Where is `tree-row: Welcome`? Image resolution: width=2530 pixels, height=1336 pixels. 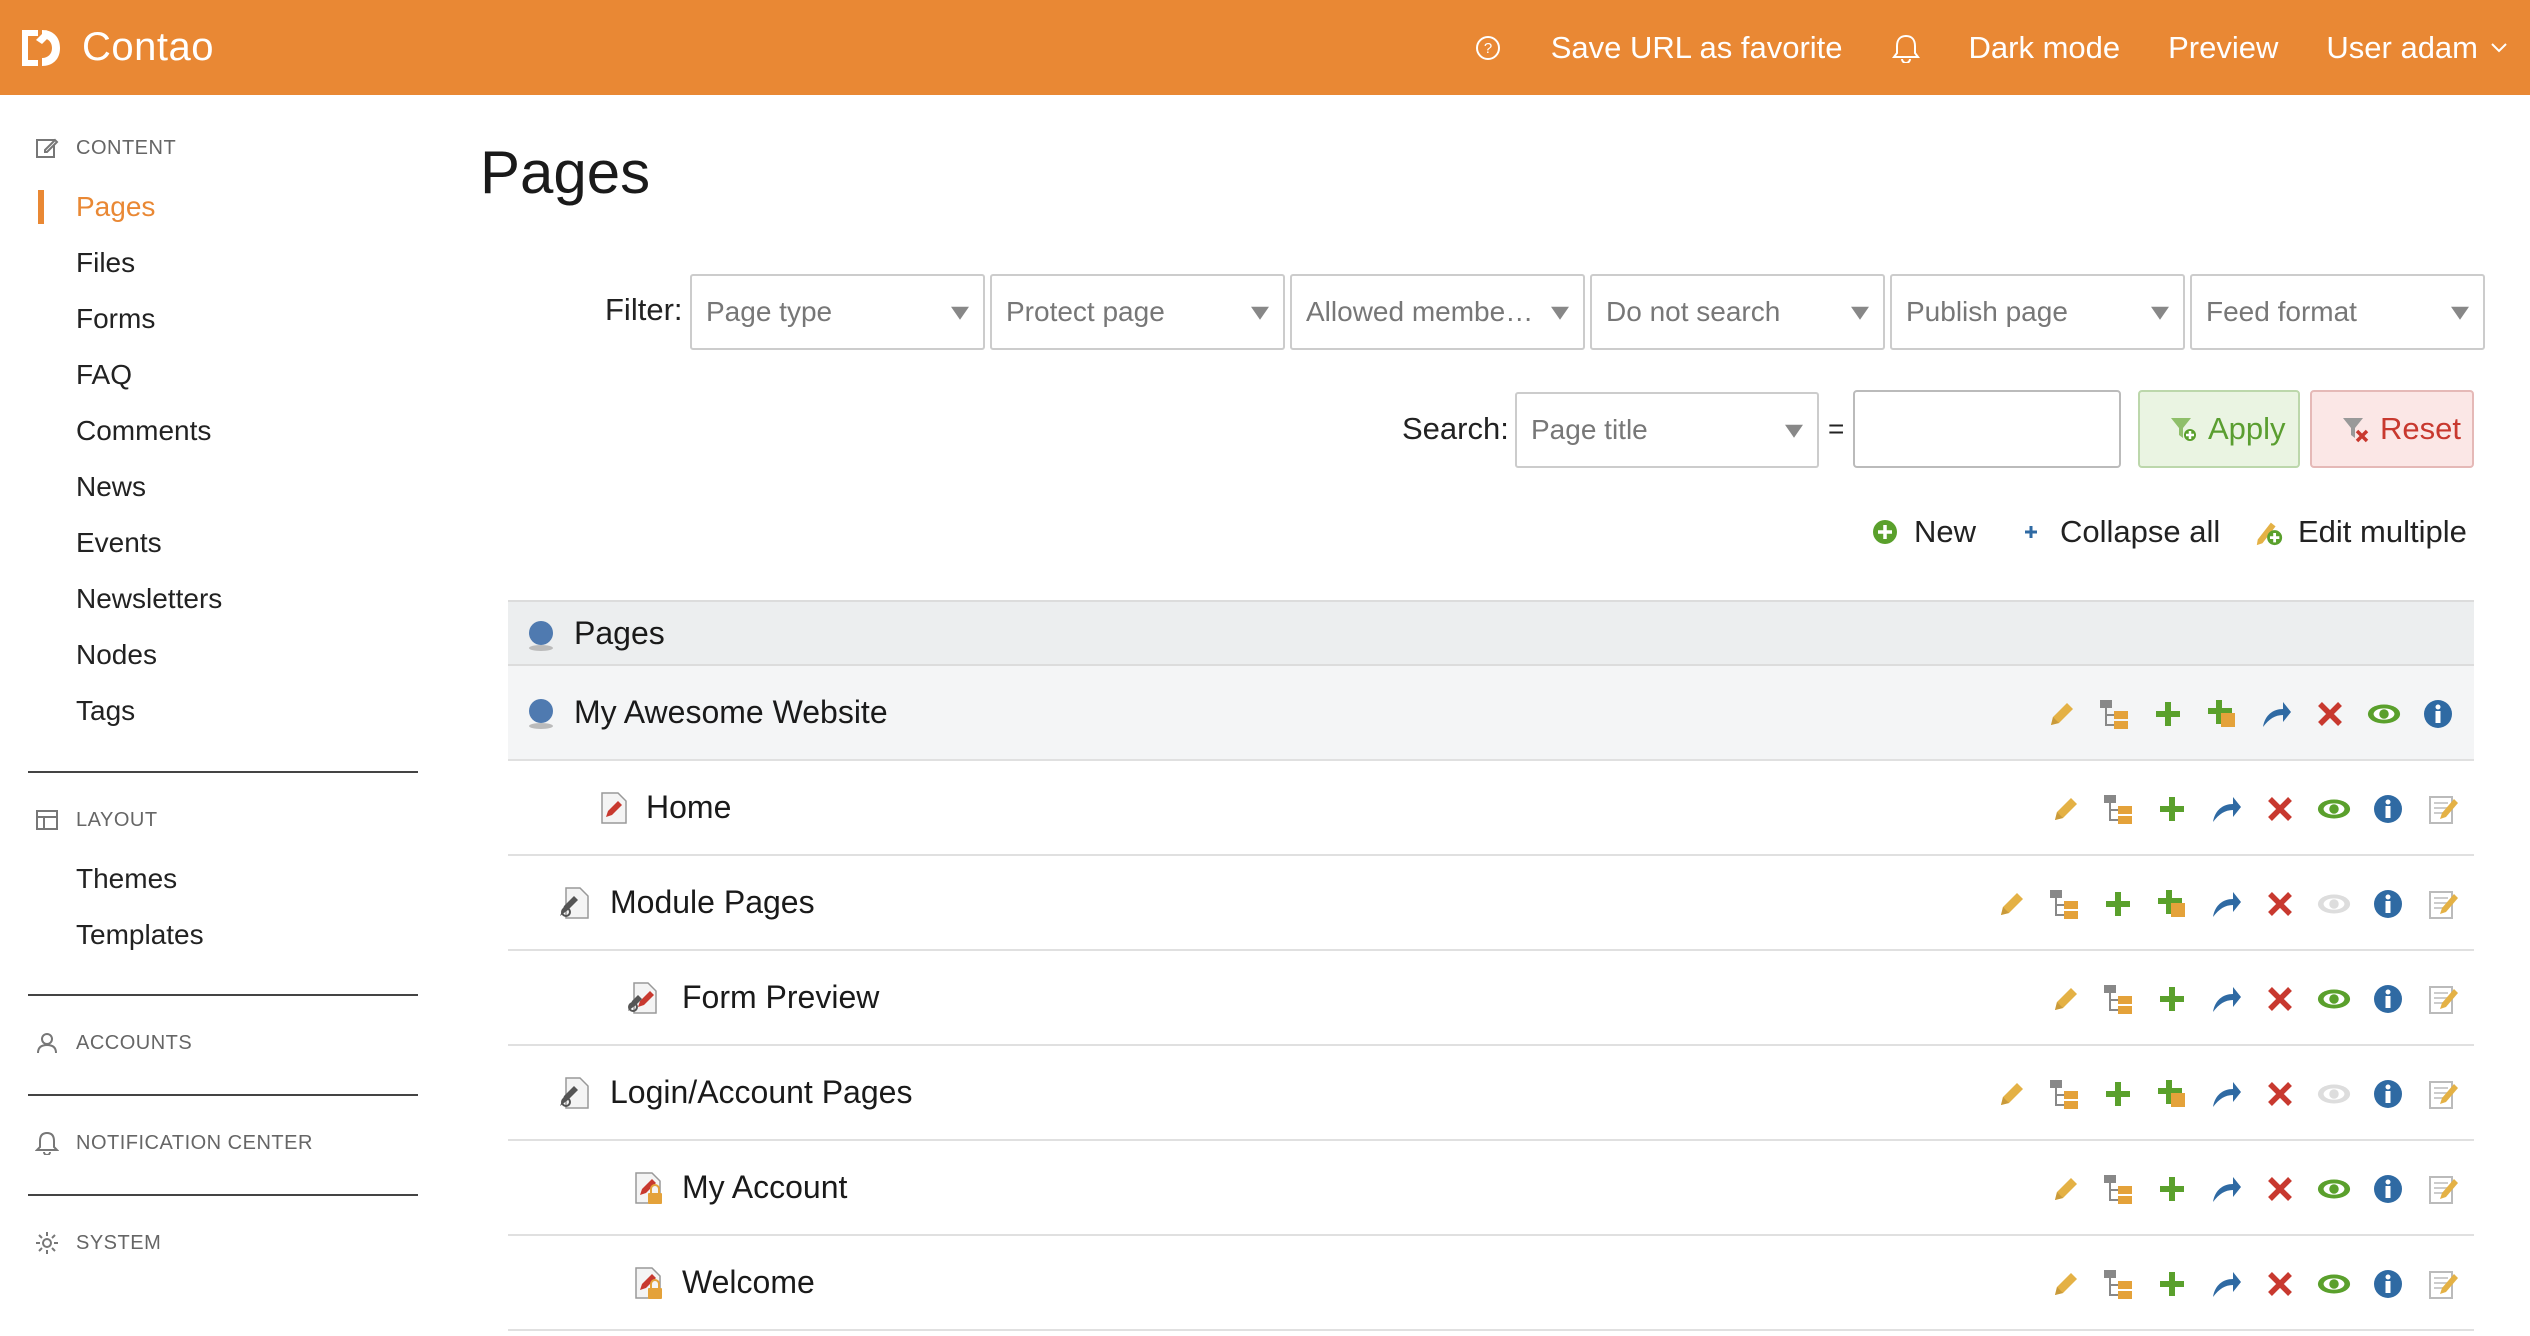
tree-row: Welcome is located at coordinates (1491, 1283).